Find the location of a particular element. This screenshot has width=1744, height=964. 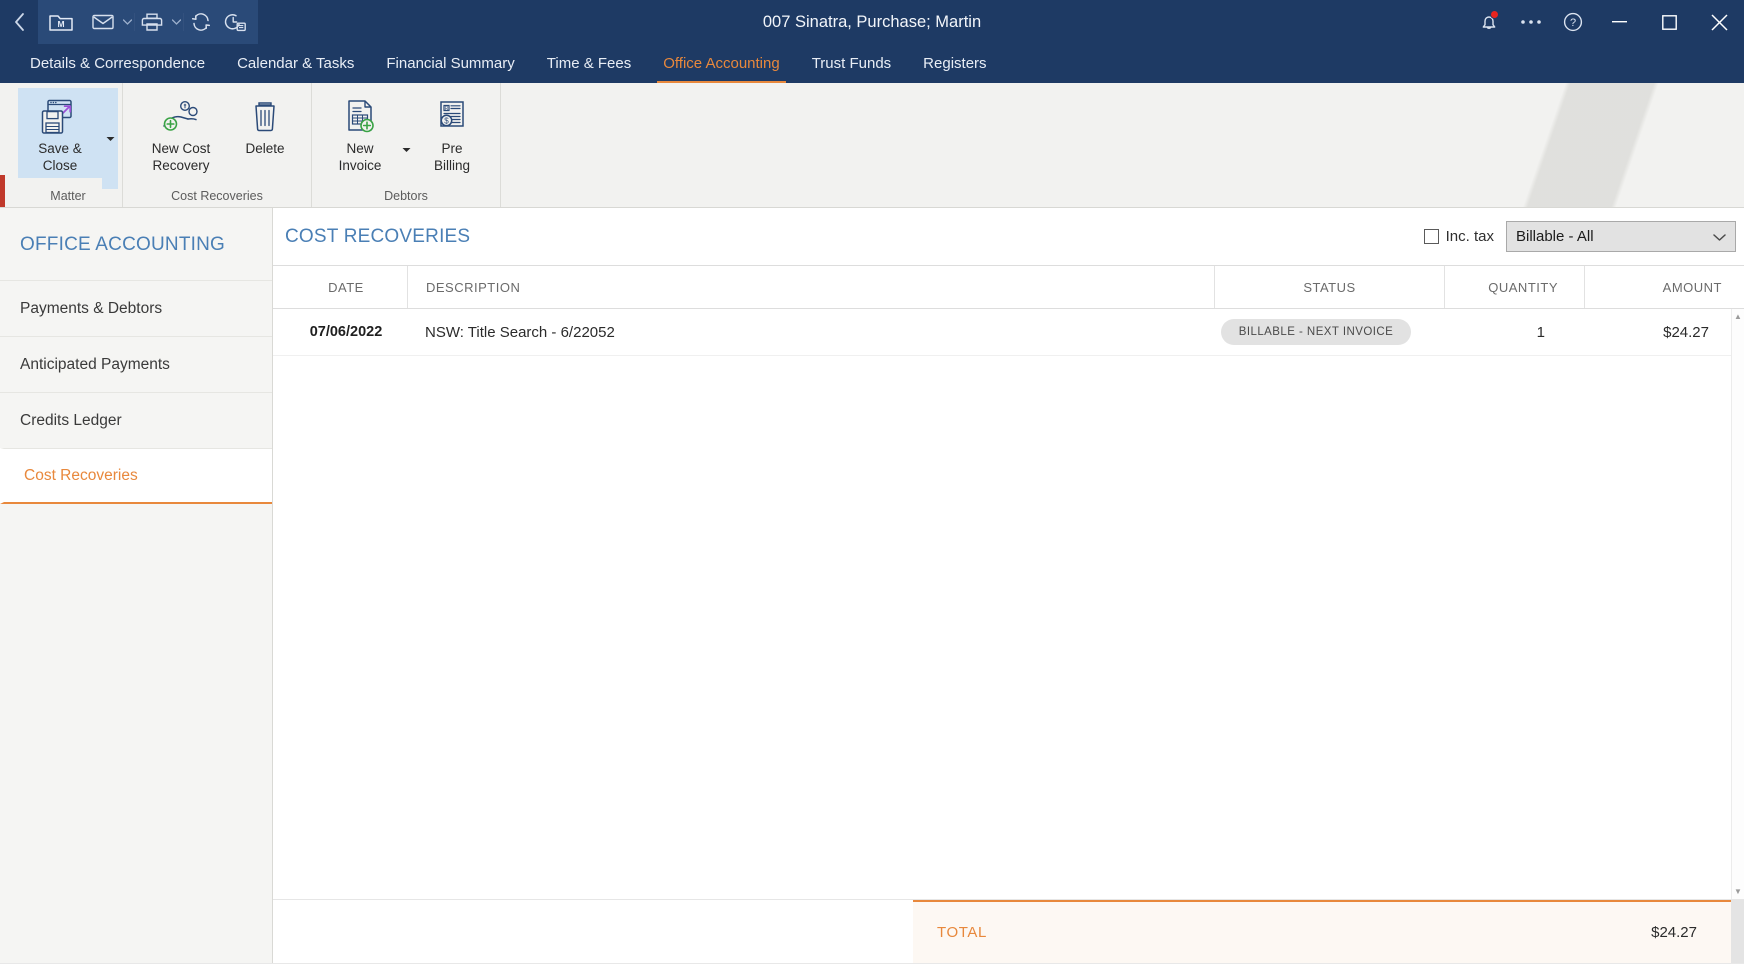

cell-status: BILLABLE - NEXT INVOICE is located at coordinates (1316, 332).